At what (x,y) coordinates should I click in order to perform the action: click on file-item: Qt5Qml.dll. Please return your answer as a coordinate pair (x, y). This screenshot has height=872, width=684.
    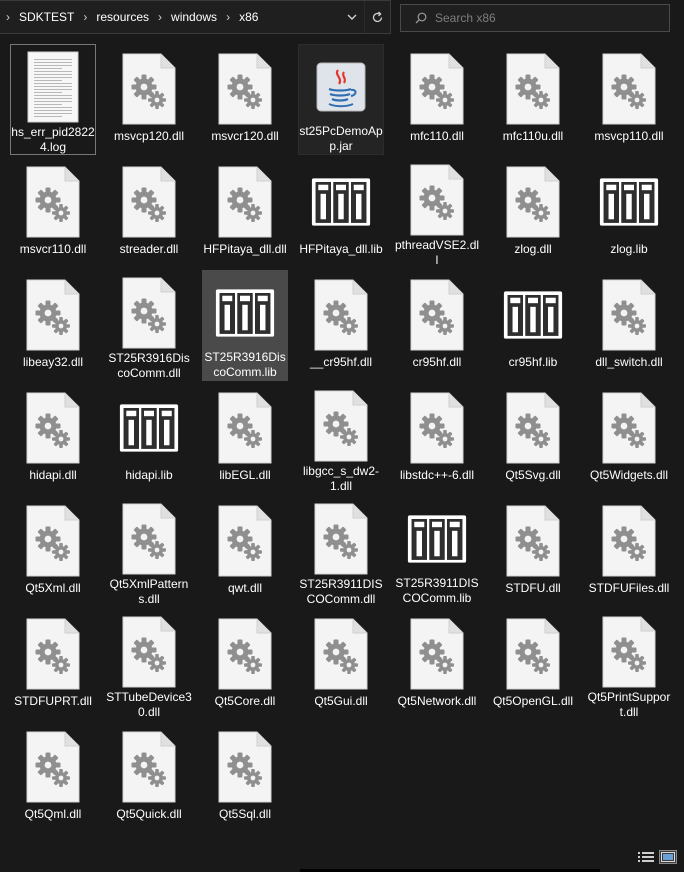
    Looking at the image, I should click on (53, 777).